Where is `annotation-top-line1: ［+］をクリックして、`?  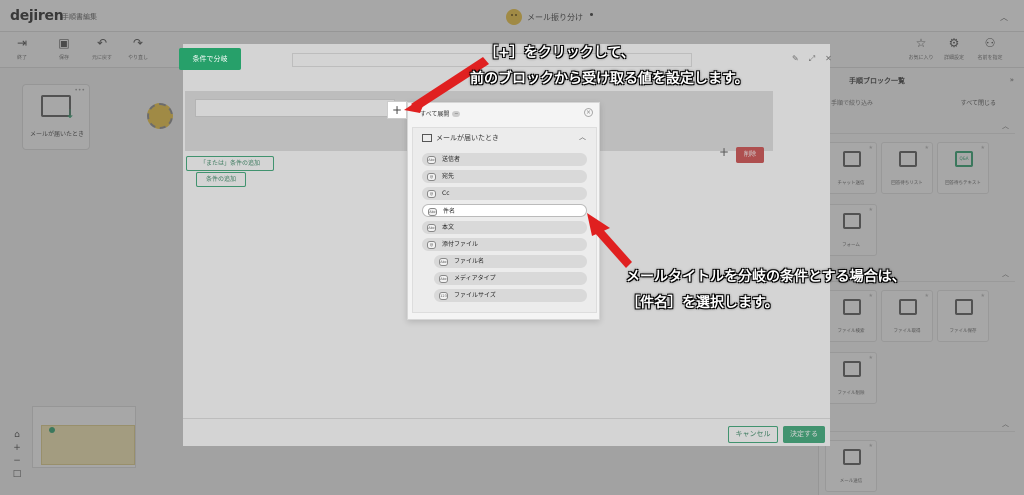 annotation-top-line1: ［+］をクリックして、 is located at coordinates (559, 53).